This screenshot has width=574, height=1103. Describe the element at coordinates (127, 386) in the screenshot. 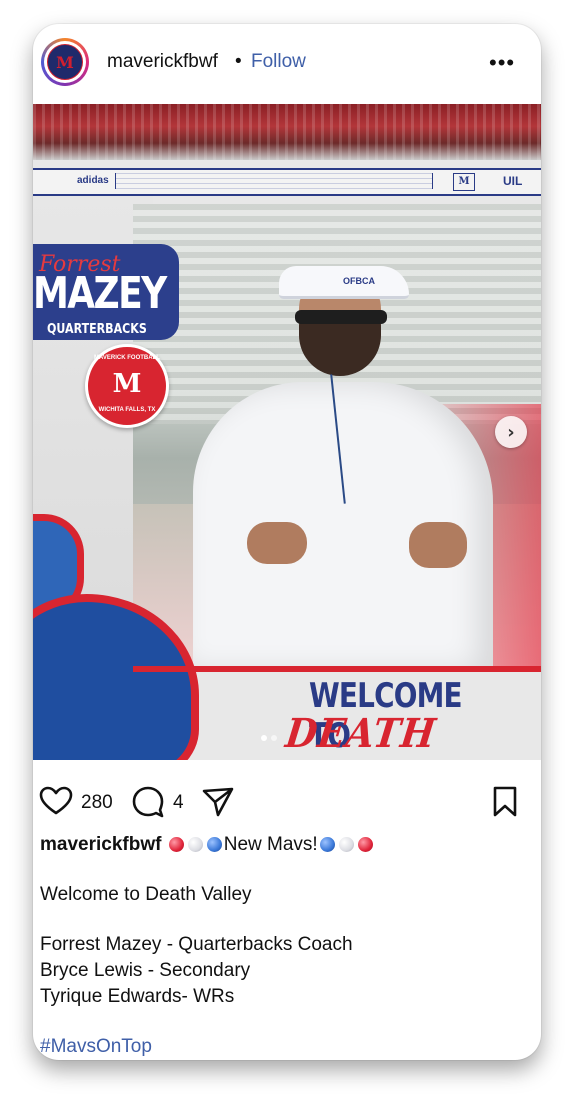

I see `team-badge: MAVERICK FOOTBALL M WICHITA FALLS, TX` at that location.